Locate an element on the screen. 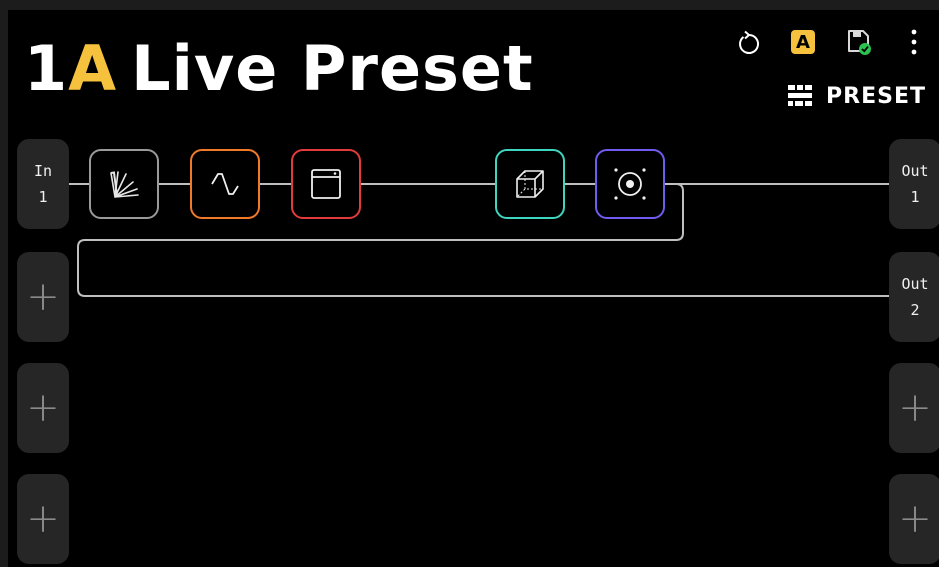  undo-icon is located at coordinates (749, 42).